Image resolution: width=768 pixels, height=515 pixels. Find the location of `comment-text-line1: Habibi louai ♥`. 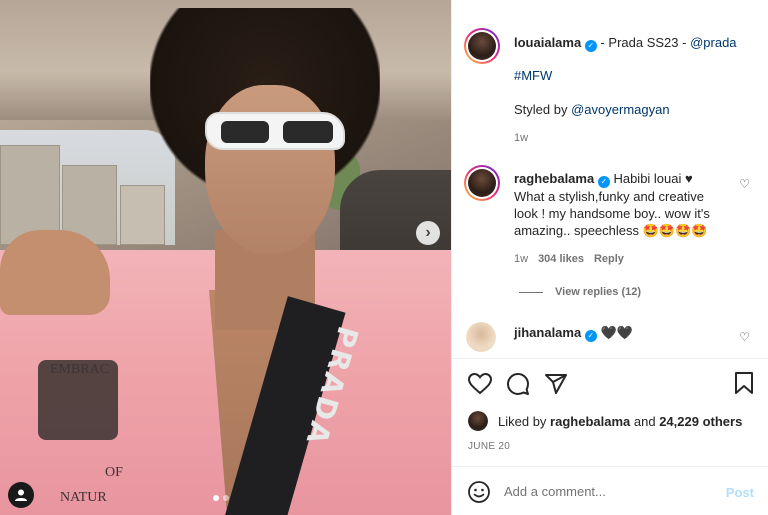

comment-text-line1: Habibi louai ♥ is located at coordinates (653, 178).